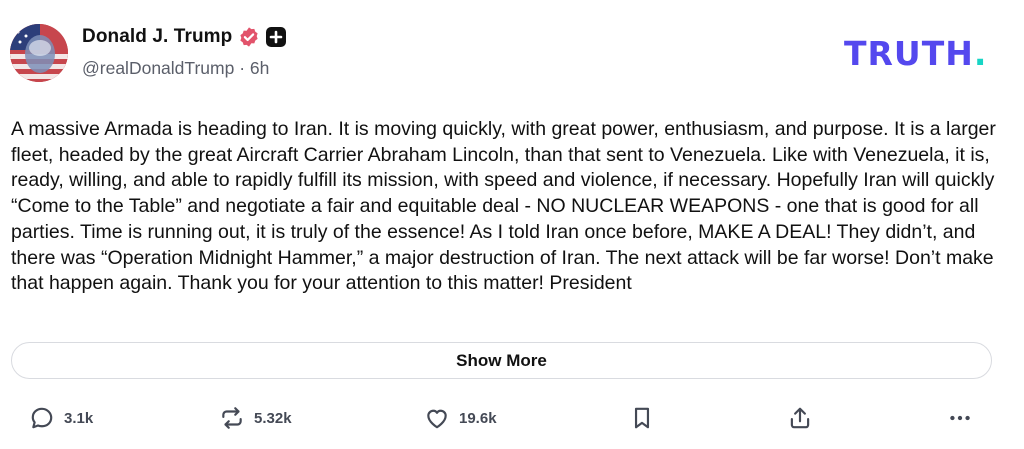 This screenshot has width=1024, height=449. I want to click on show-more-button: Show More, so click(501, 360).